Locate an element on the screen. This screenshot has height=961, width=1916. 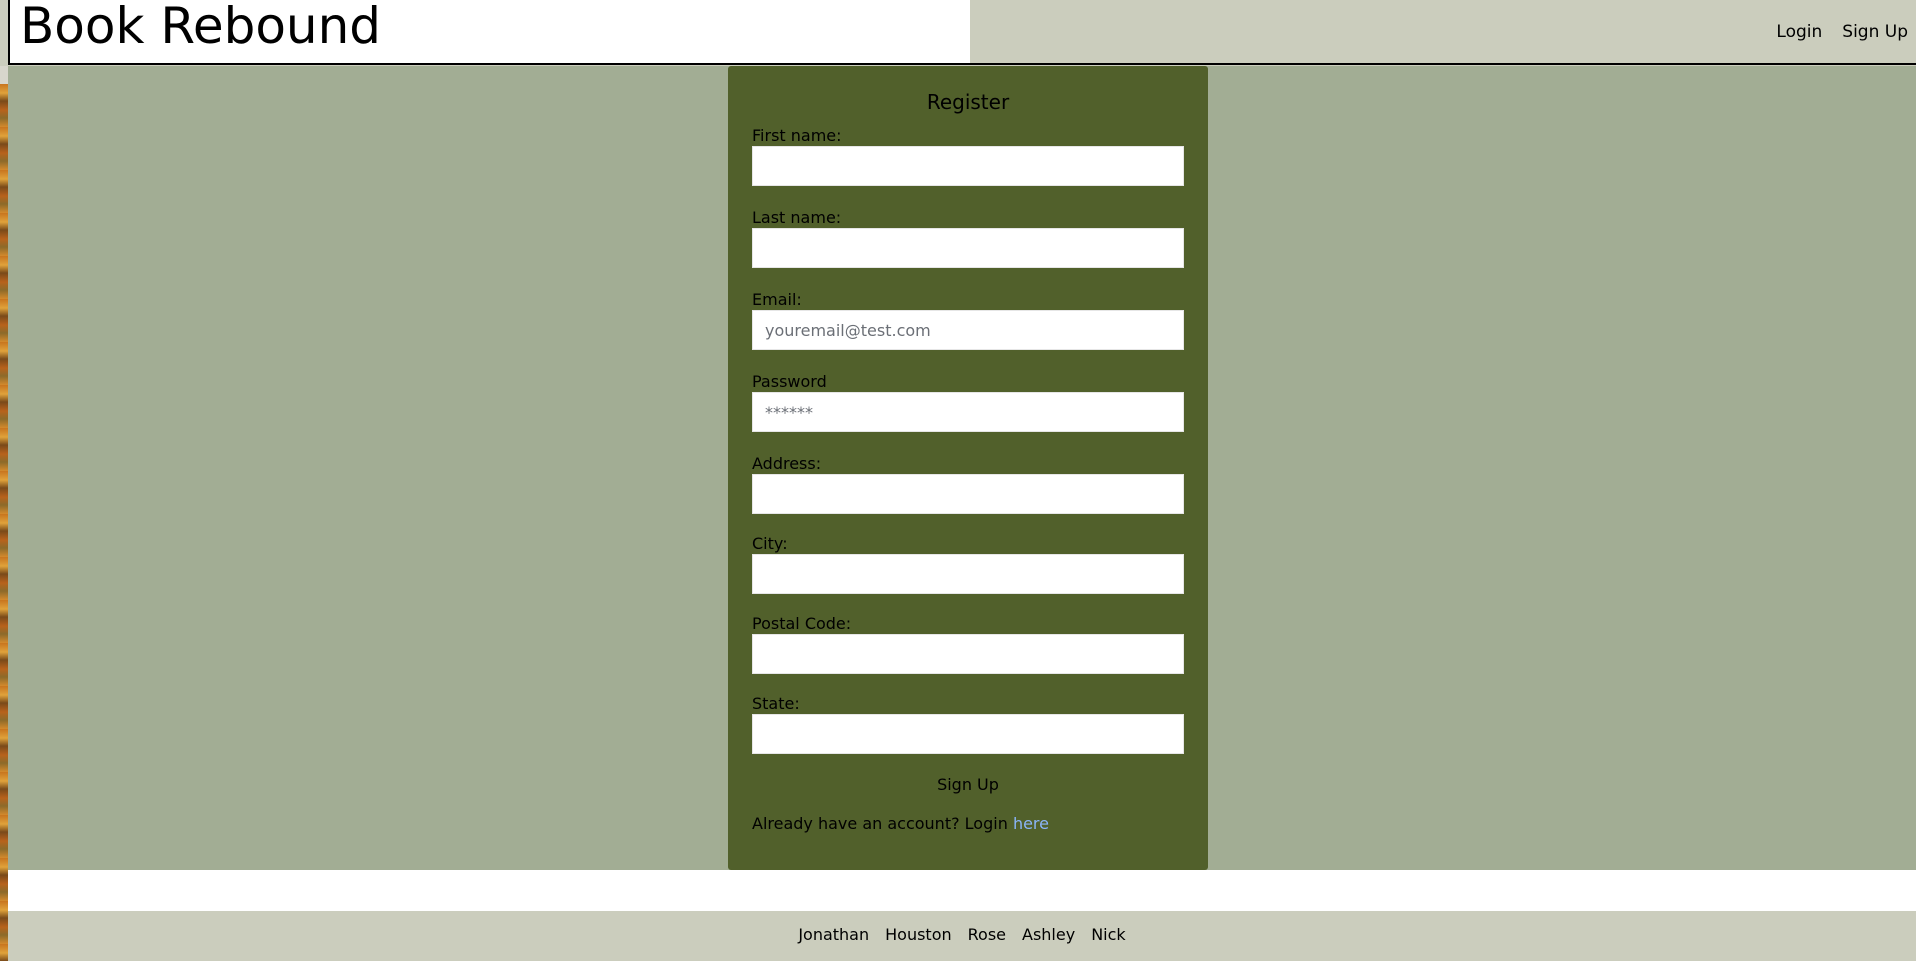
address-field: Address: is located at coordinates (968, 484).